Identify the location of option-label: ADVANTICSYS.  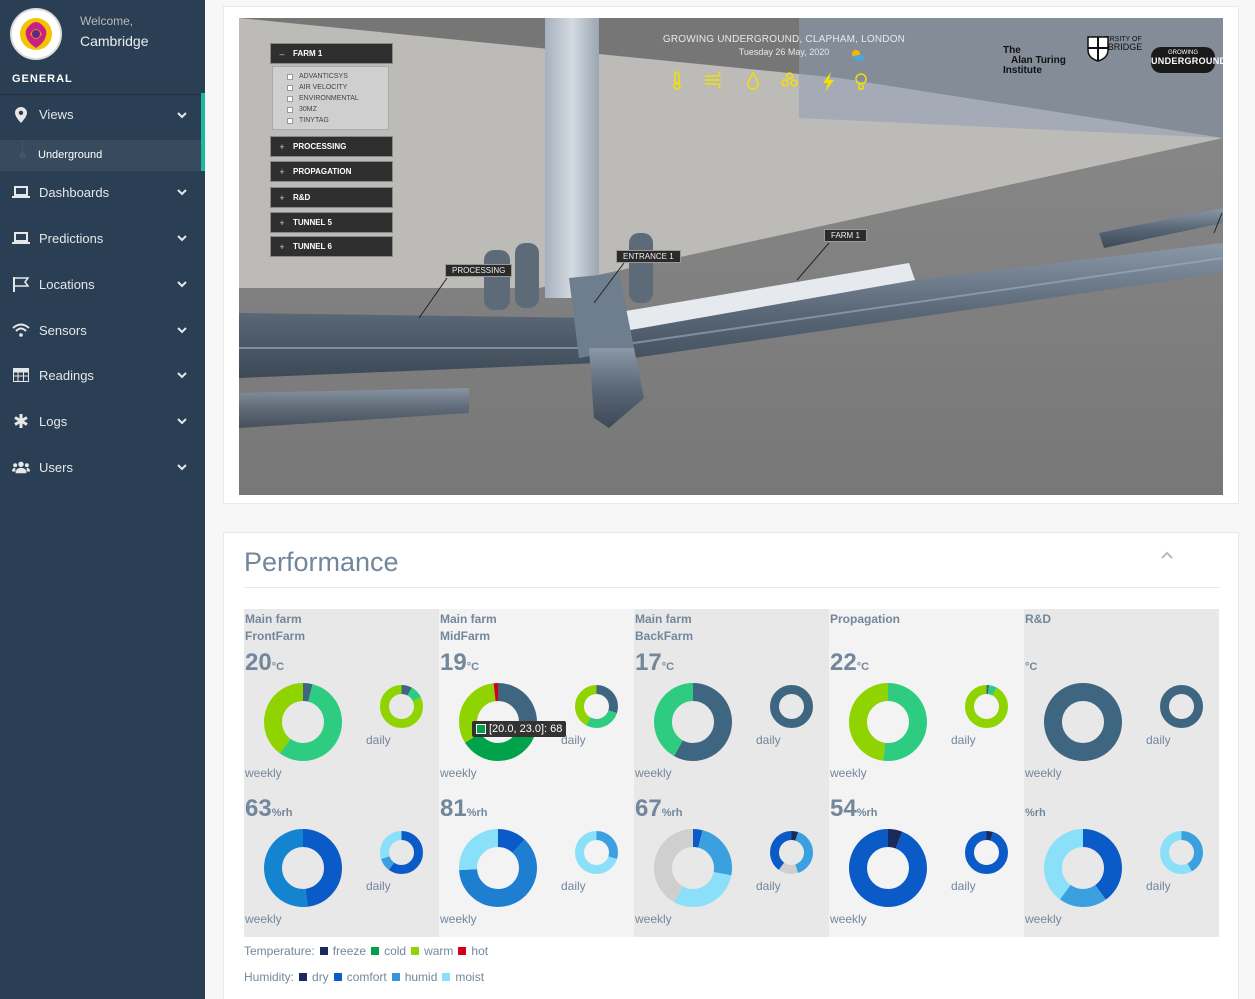
(323, 76).